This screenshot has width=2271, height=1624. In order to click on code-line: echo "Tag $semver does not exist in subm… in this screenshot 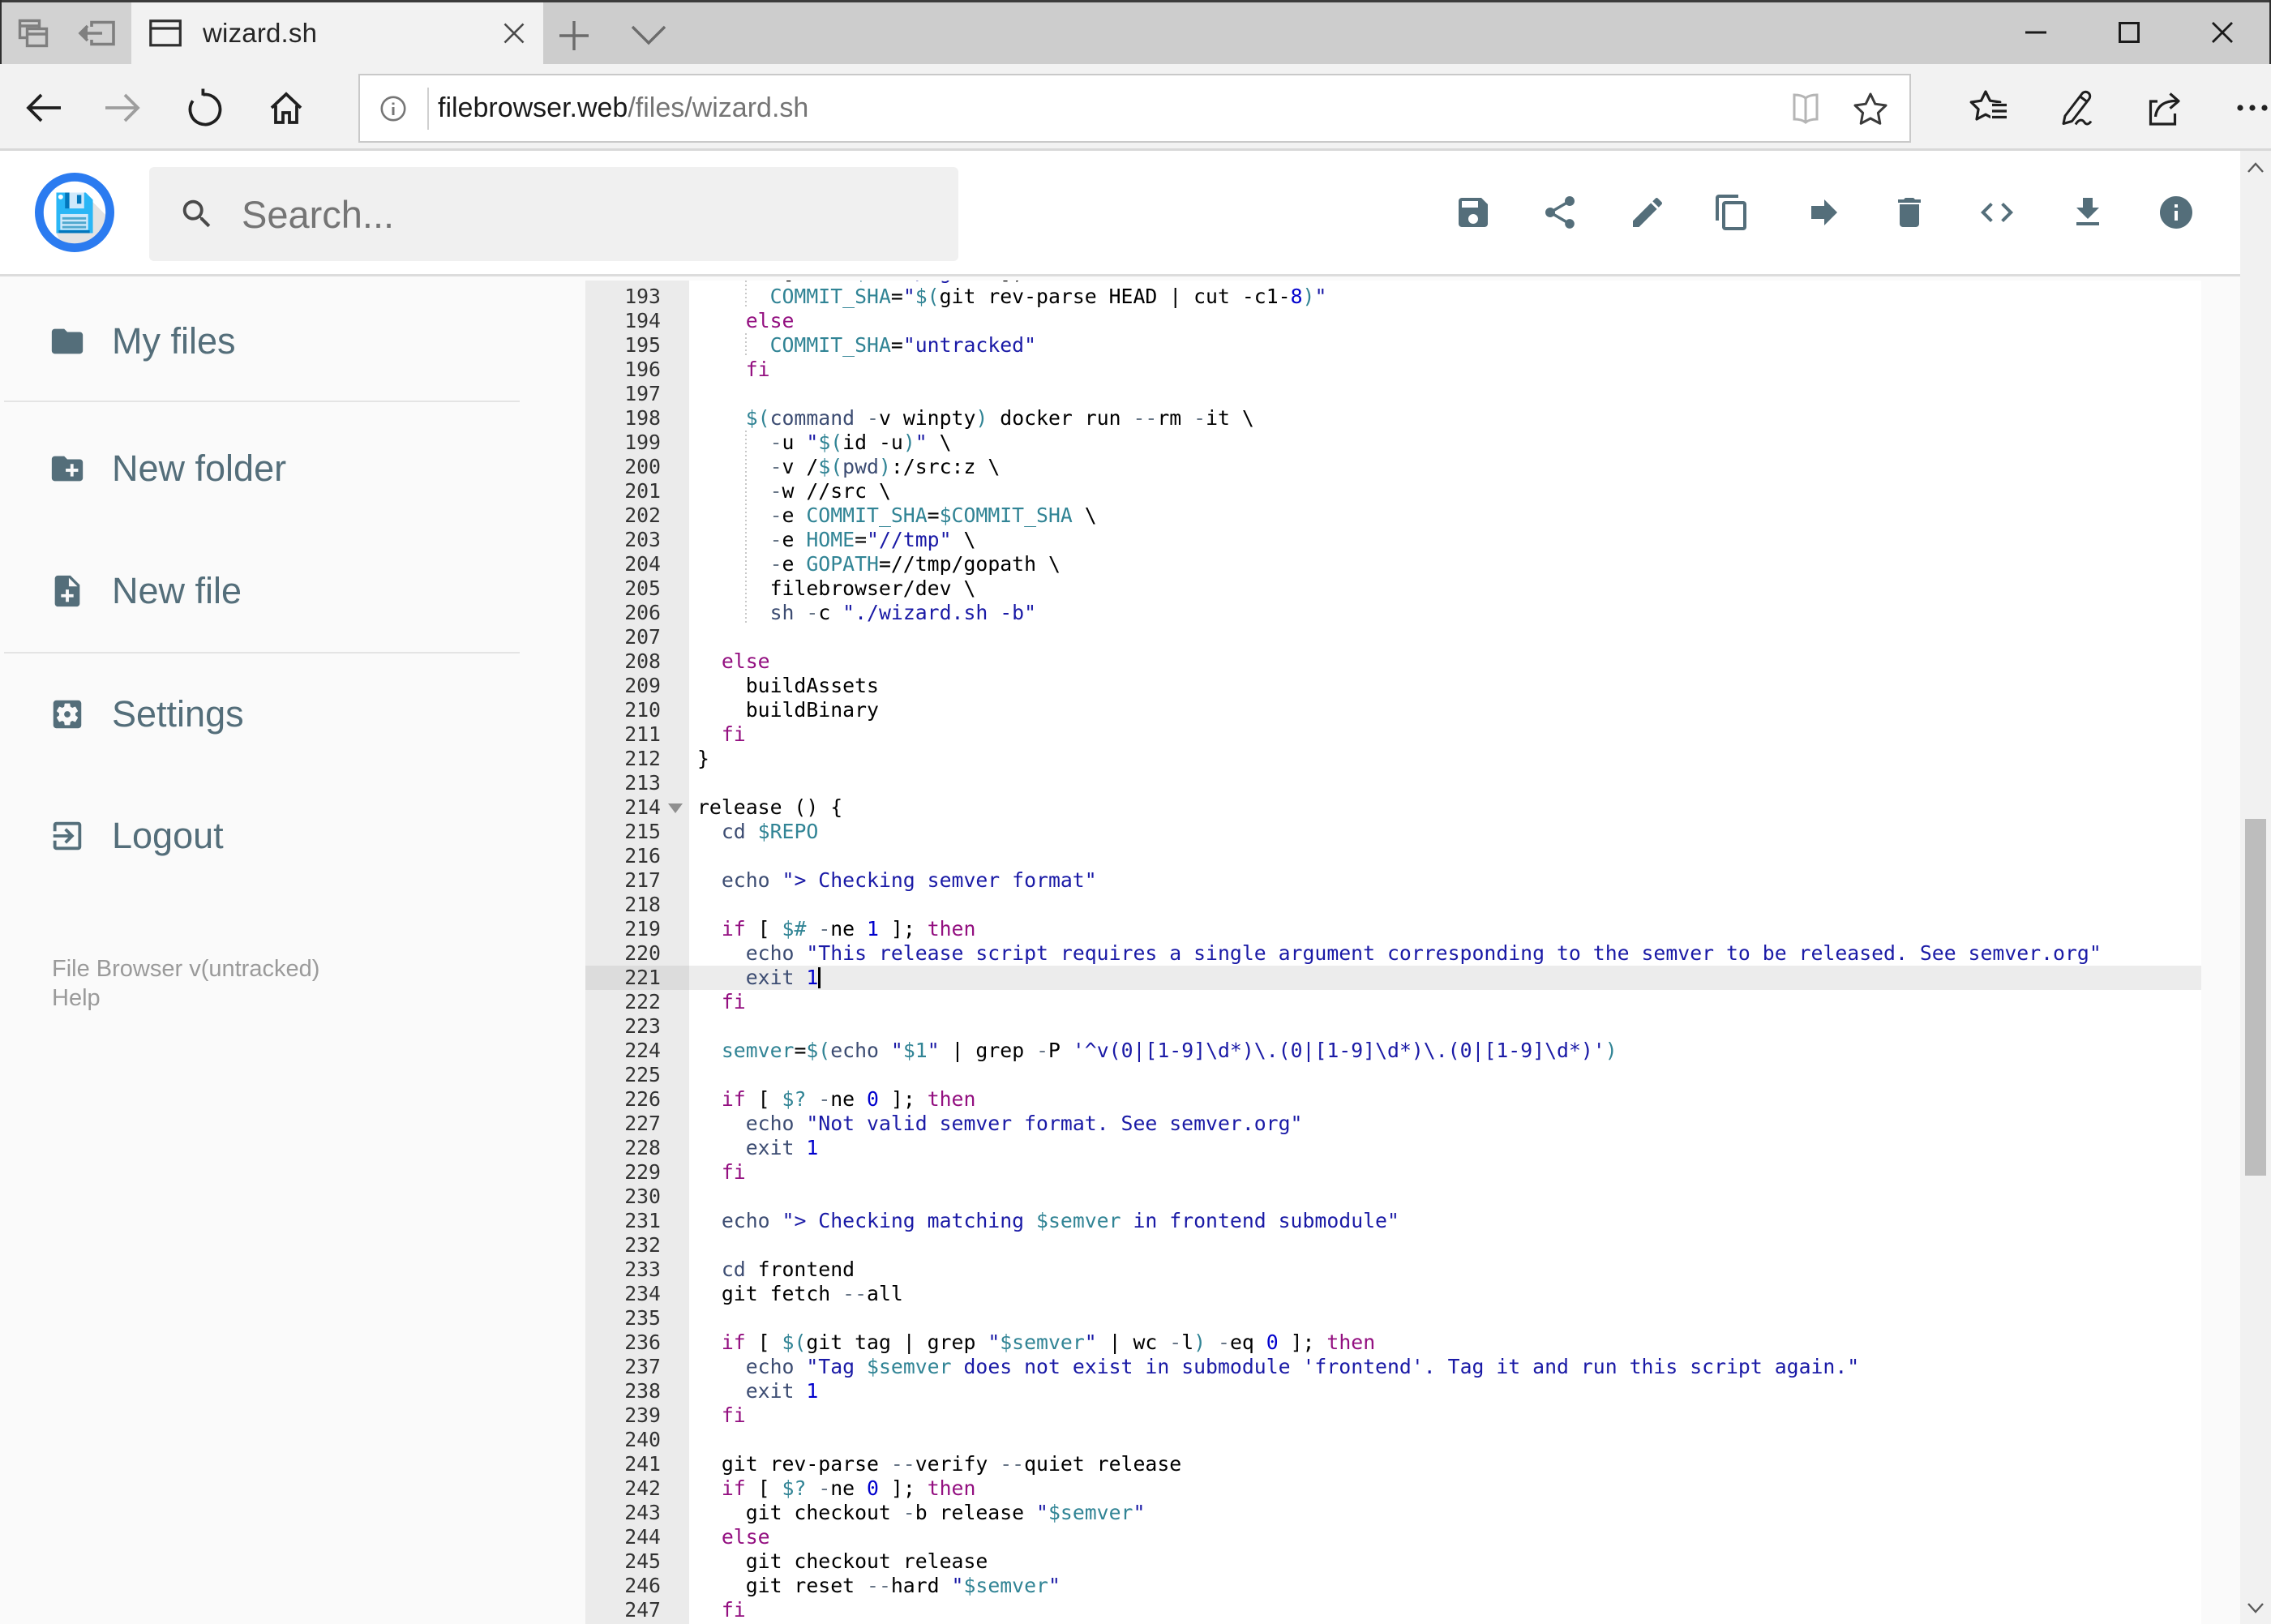, I will do `click(1393, 1367)`.